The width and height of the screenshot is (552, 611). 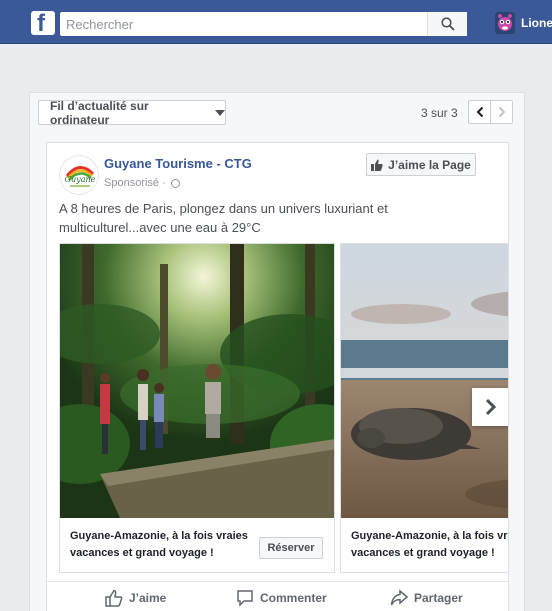 I want to click on search-input, so click(x=244, y=24).